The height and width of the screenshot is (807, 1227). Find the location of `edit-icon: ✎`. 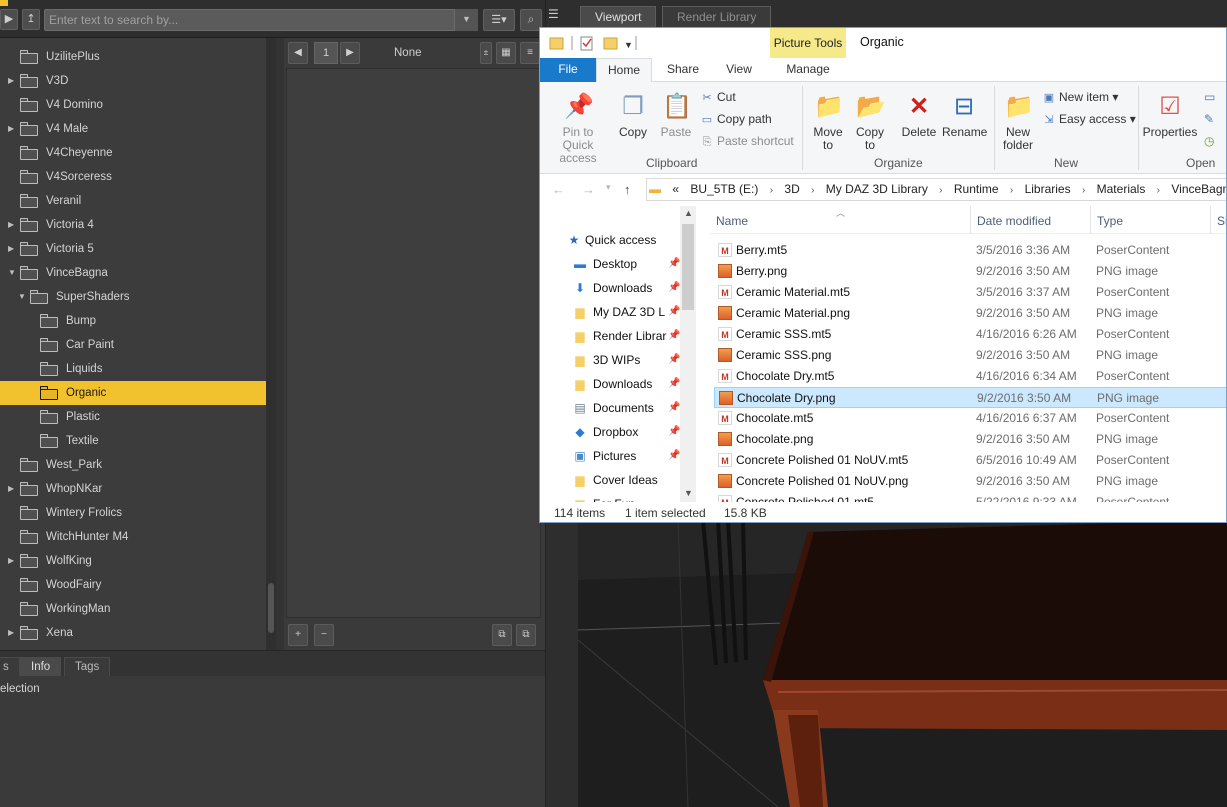

edit-icon: ✎ is located at coordinates (1209, 119).